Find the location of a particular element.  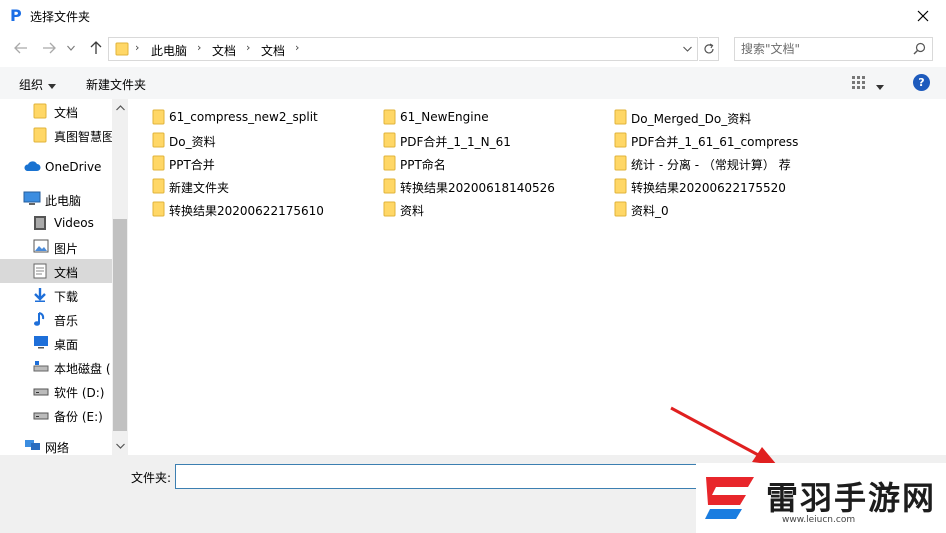

nav-item-label: 软件 (D:) is located at coordinates (79, 393).